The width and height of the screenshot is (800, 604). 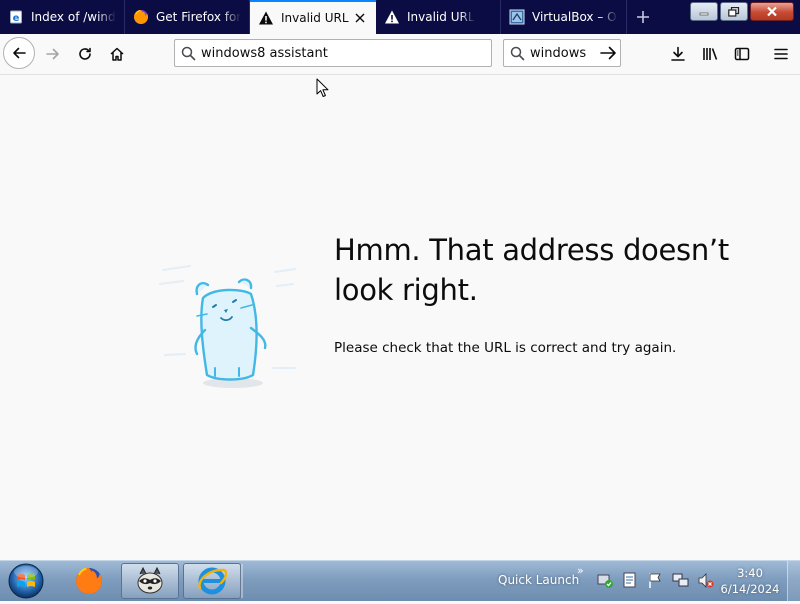 What do you see at coordinates (531, 270) in the screenshot?
I see `error-title: Hmm. That address doesn’t look right.` at bounding box center [531, 270].